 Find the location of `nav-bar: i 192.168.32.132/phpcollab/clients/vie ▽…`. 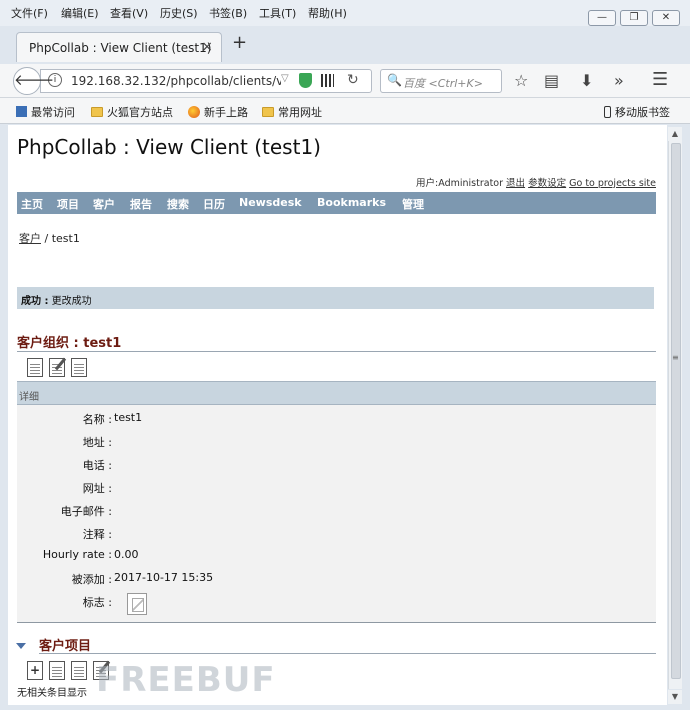

nav-bar: i 192.168.32.132/phpcollab/clients/vie ▽… is located at coordinates (345, 81).